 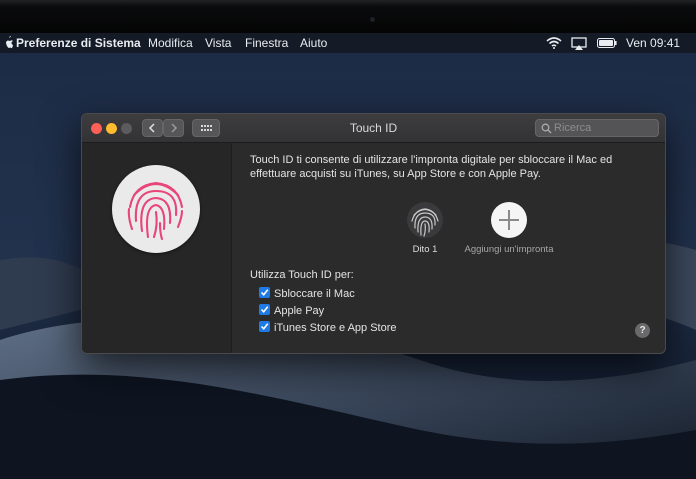 I want to click on window-titlebar: Touch ID Ricerca, so click(x=373, y=128).